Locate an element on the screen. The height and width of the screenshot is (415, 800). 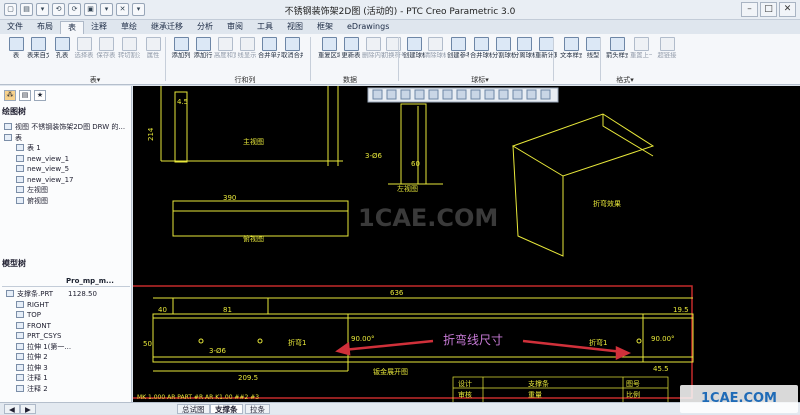
ribbon-button-label: 取消合并单元格 is located at coordinates (292, 55).